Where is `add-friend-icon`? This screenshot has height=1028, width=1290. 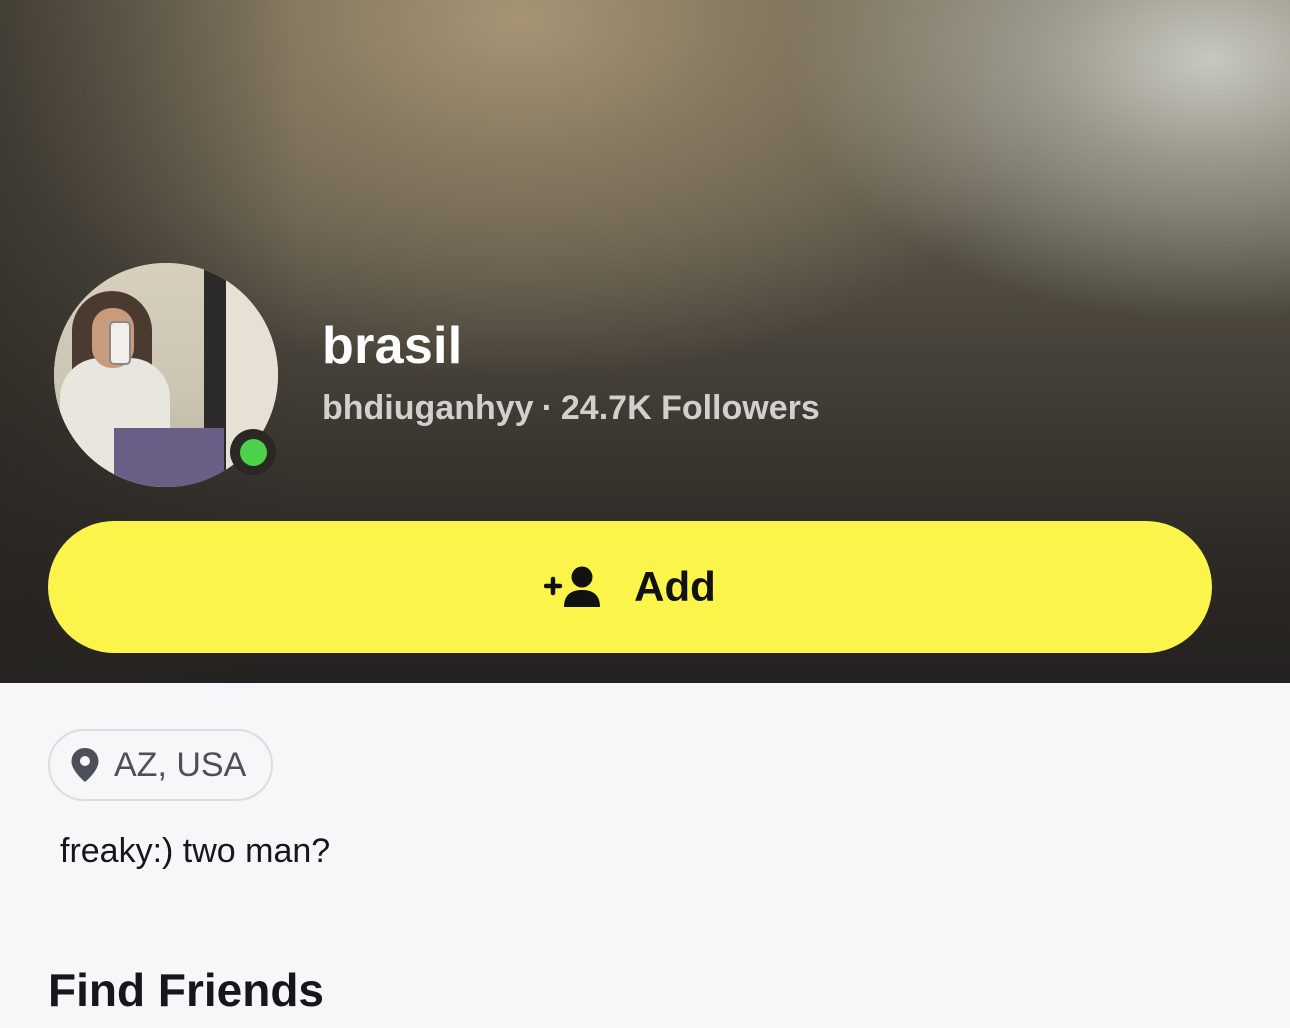
add-friend-icon is located at coordinates (572, 586).